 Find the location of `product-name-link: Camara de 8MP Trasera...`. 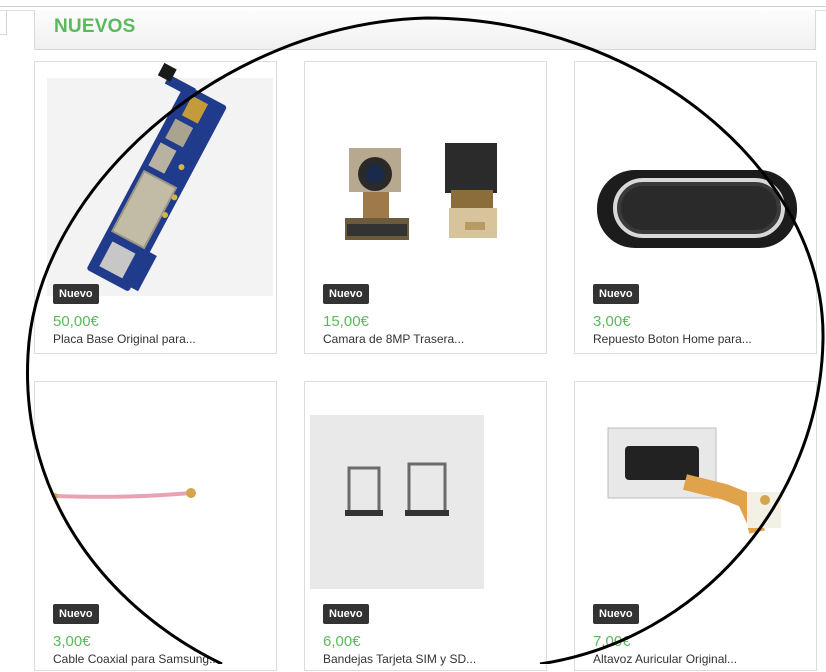

product-name-link: Camara de 8MP Trasera... is located at coordinates (393, 339).